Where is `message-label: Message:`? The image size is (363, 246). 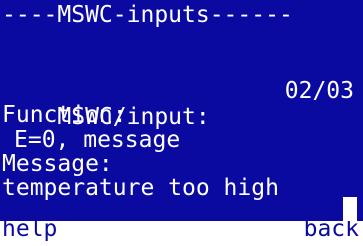 message-label: Message: is located at coordinates (57, 164).